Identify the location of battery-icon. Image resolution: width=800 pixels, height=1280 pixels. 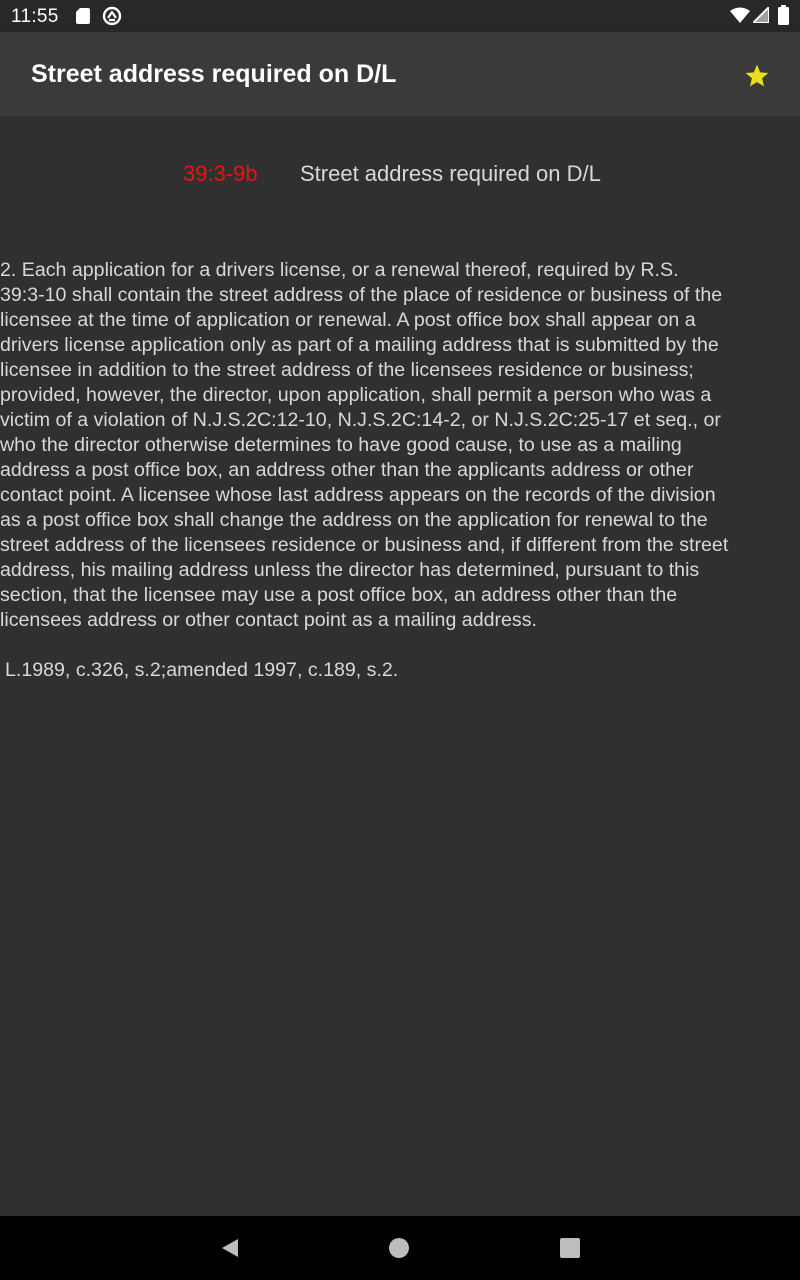
(783, 15).